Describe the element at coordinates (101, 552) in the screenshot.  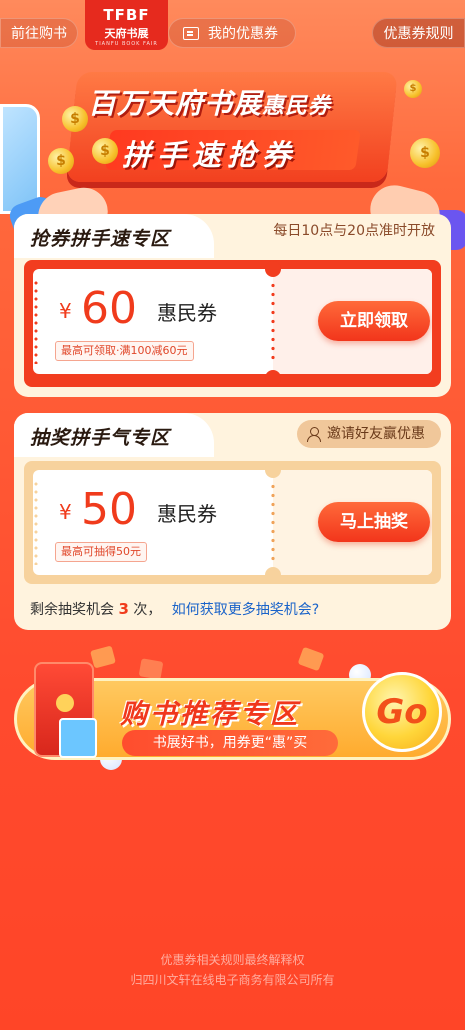
I see `coupon-limit-tag: 最高可抽得50元` at that location.